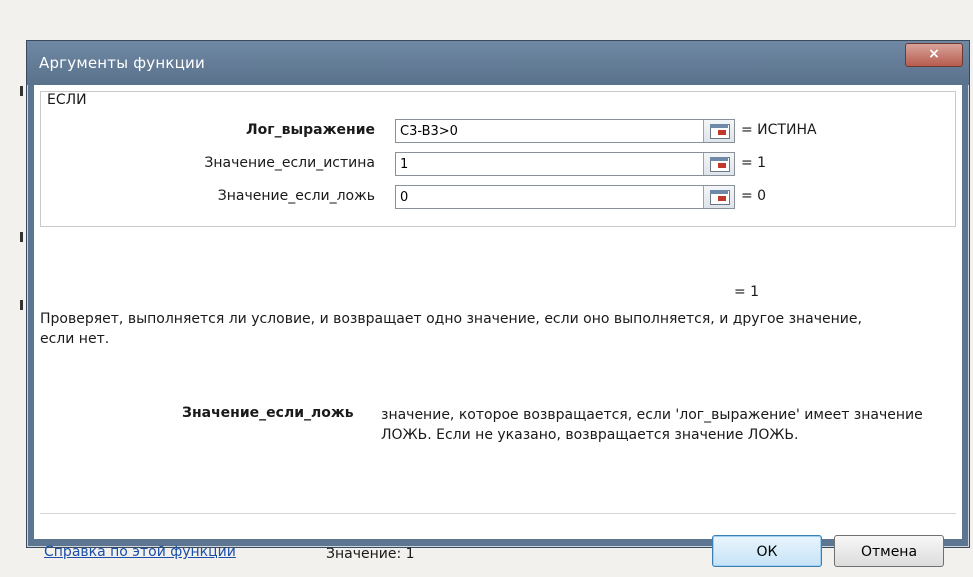 The image size is (973, 577). Describe the element at coordinates (268, 413) in the screenshot. I see `selected-param-name: Значение_если_ложь` at that location.